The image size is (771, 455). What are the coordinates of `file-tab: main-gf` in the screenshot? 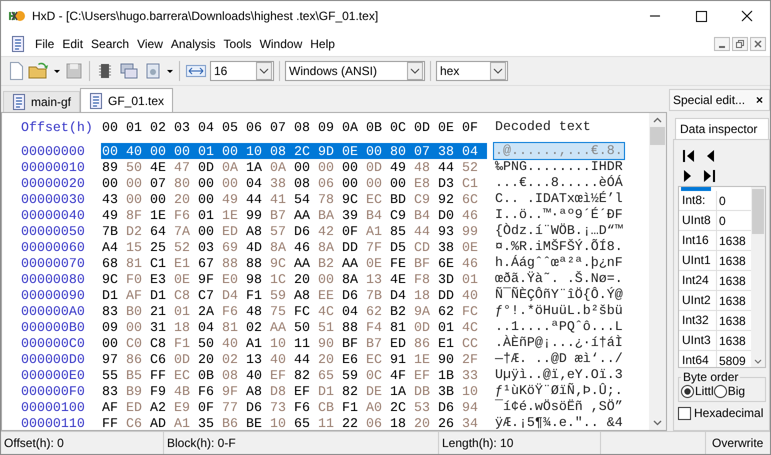 It's located at (41, 101).